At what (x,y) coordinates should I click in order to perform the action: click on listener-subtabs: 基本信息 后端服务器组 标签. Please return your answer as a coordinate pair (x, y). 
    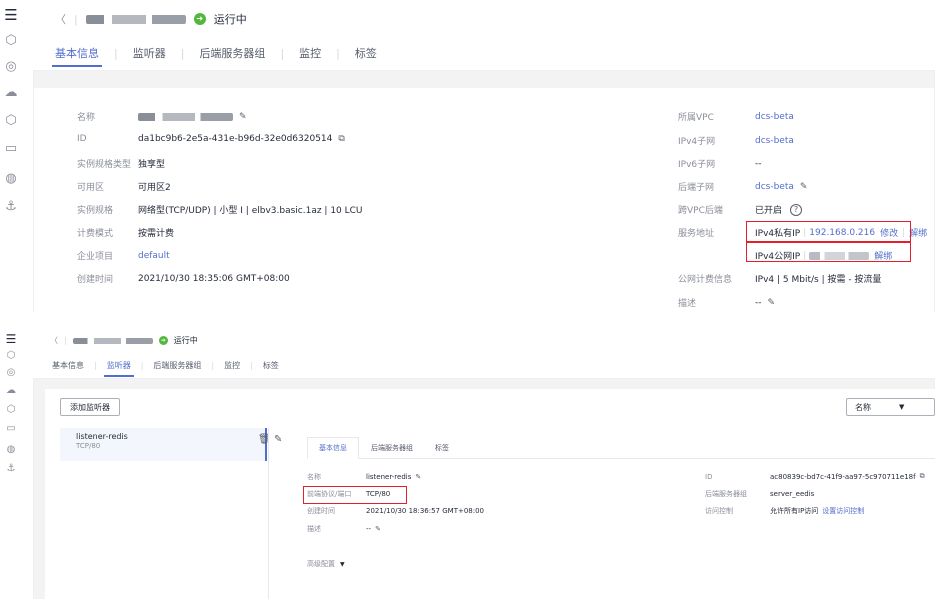
    Looking at the image, I should click on (621, 448).